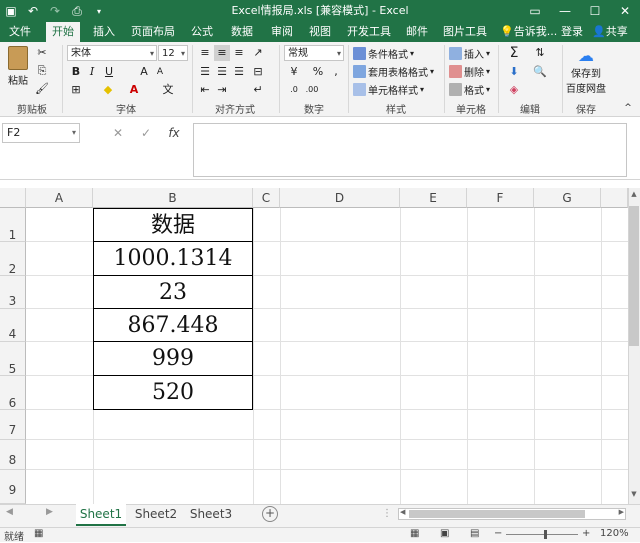 This screenshot has width=640, height=543. What do you see at coordinates (63, 32) in the screenshot?
I see `tab-home: 开始` at bounding box center [63, 32].